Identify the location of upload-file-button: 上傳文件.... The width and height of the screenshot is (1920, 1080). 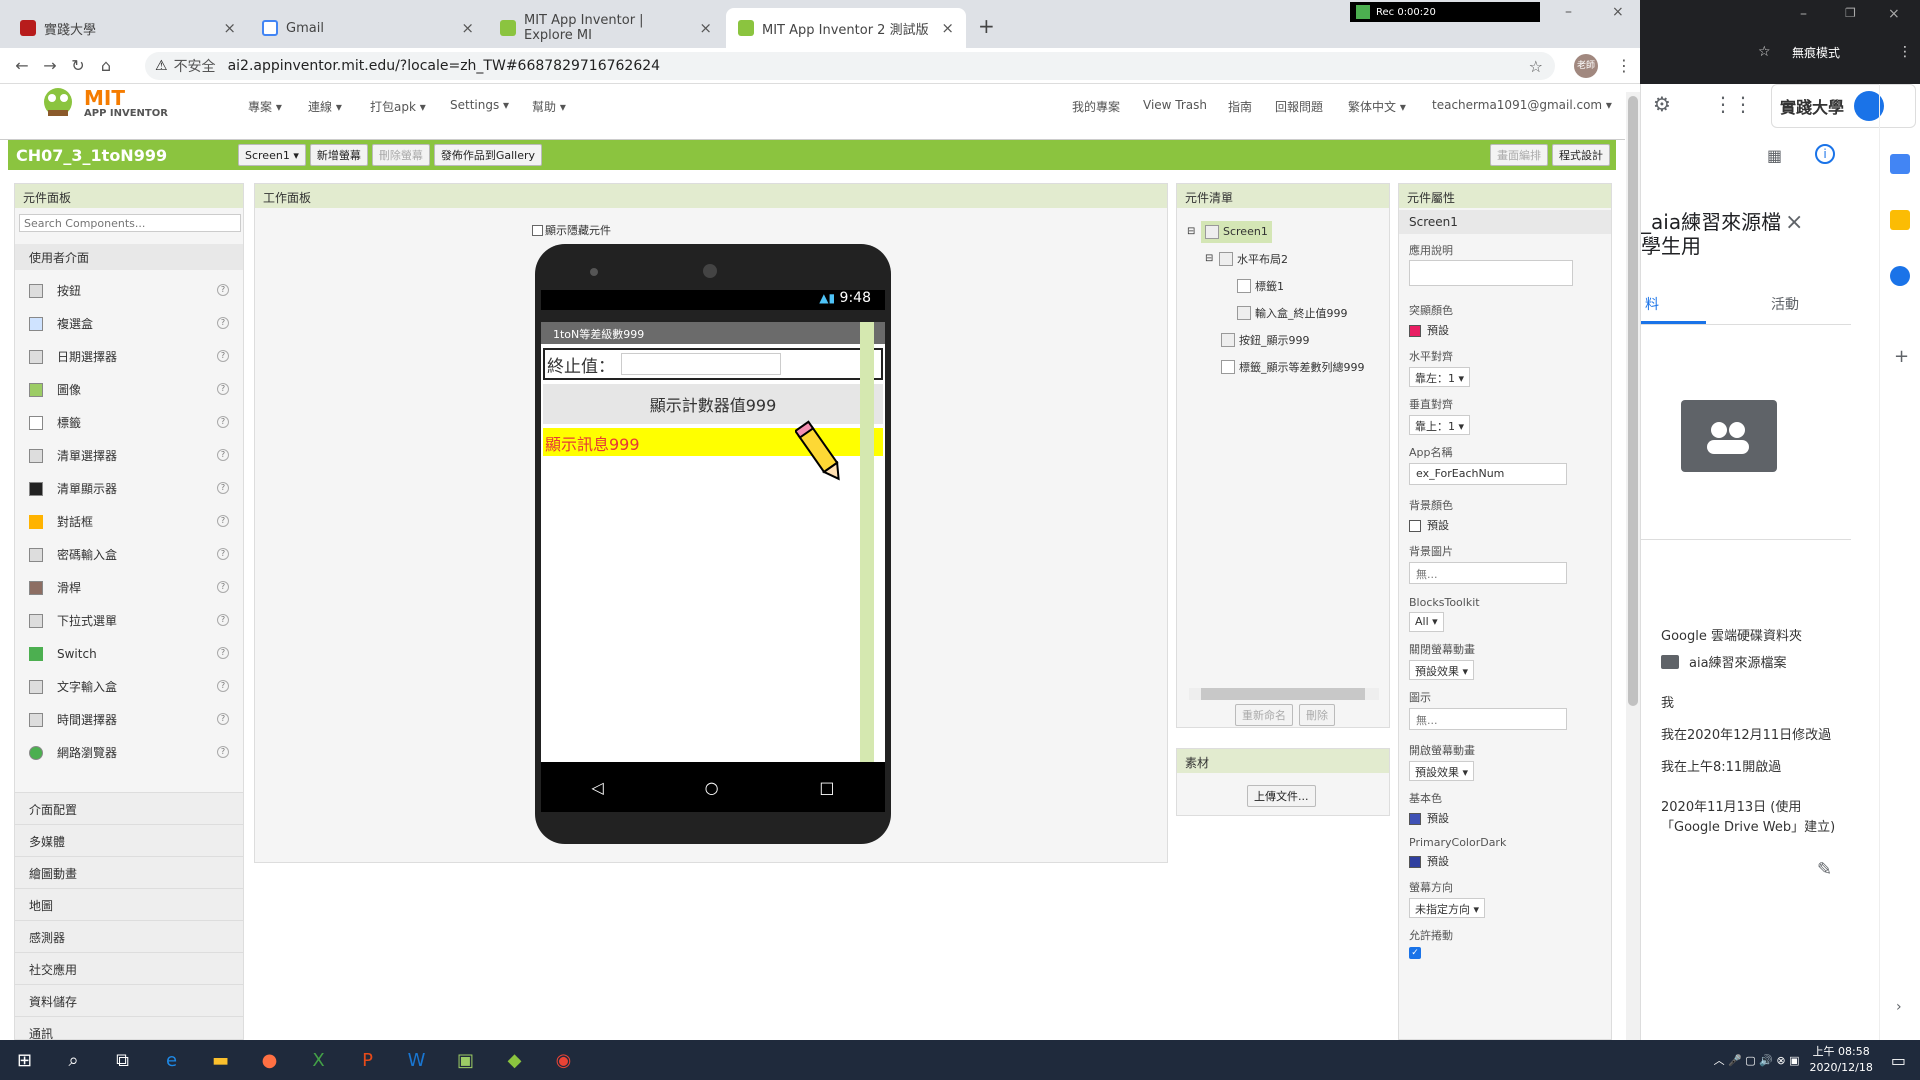
(1281, 796).